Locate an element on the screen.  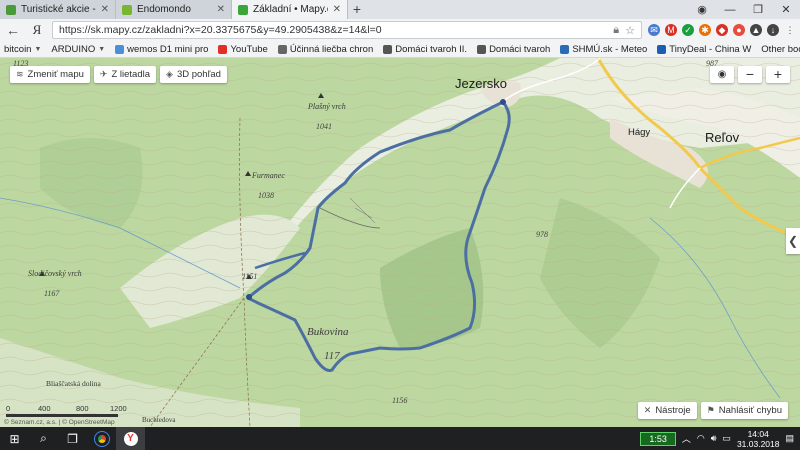
tab-turisticke: Turistické akcie - Turistický p ✕ is located at coordinates (58, 9).